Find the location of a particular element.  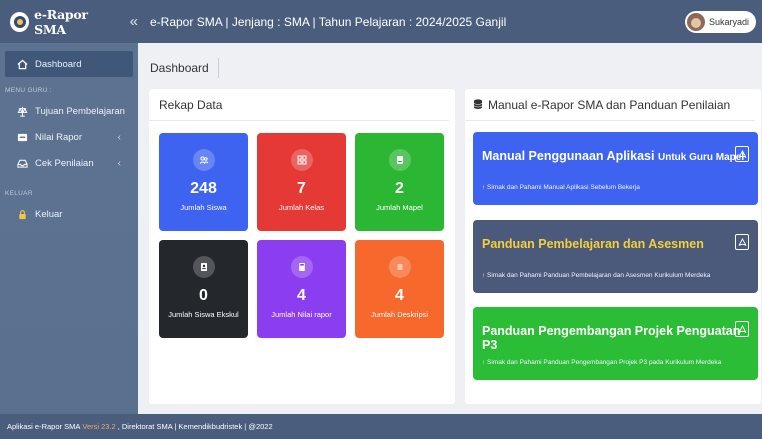

calculator-icon is located at coordinates (301, 267).